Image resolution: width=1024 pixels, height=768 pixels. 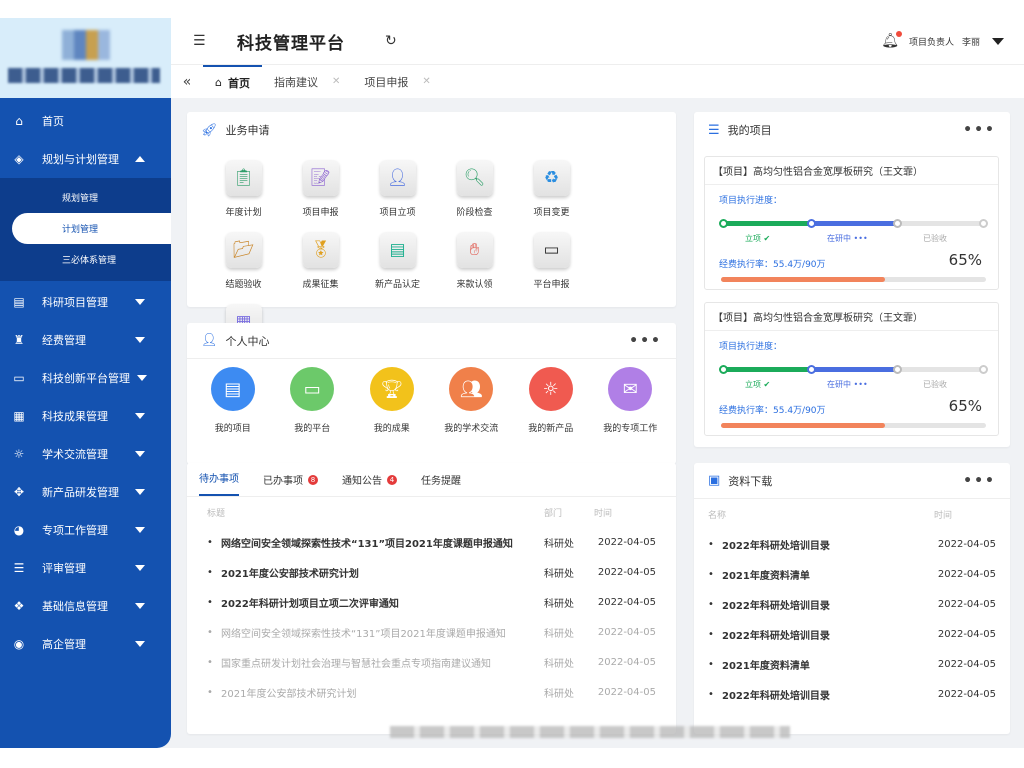 I want to click on sidebar-item-achievements: ▦ 科技成果管理, so click(x=85, y=416).